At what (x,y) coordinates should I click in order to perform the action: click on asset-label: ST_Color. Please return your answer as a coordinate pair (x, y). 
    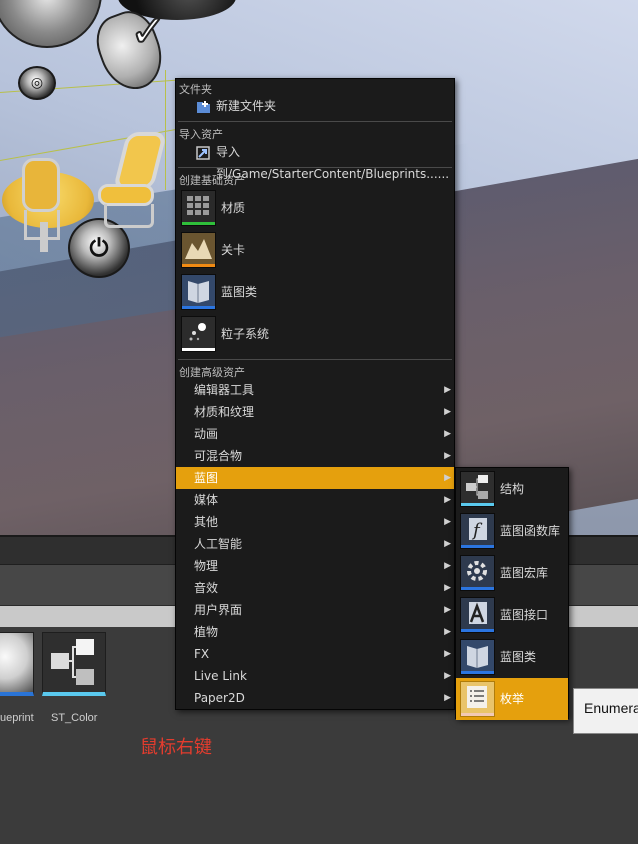
    Looking at the image, I should click on (74, 718).